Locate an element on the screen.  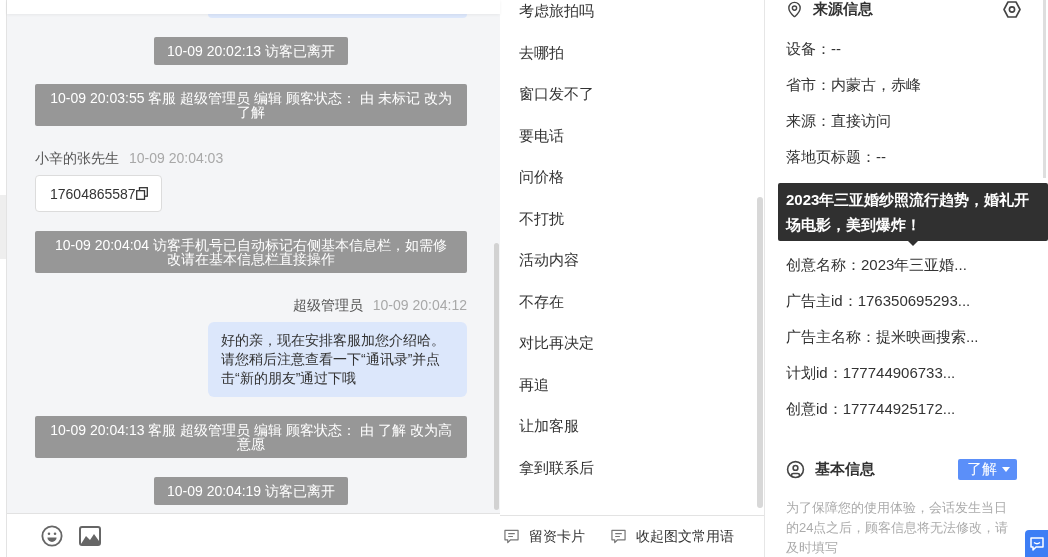
tooltip: 2023年三亚婚纱照流行趋势，婚礼开场电影，美到爆炸！ is located at coordinates (913, 212).